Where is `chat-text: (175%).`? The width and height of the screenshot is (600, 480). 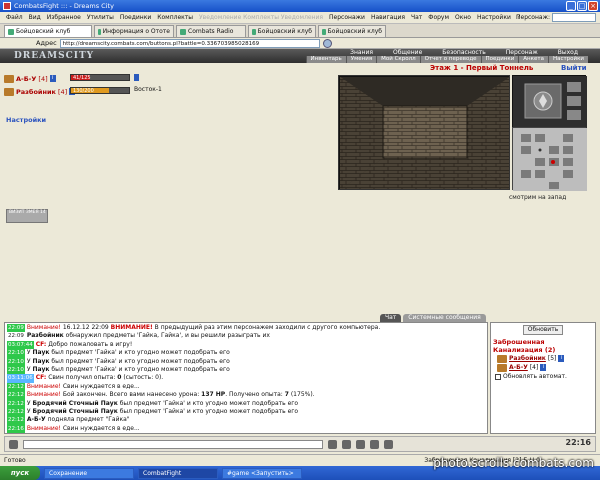
chat-text: (175%). is located at coordinates (301, 395).